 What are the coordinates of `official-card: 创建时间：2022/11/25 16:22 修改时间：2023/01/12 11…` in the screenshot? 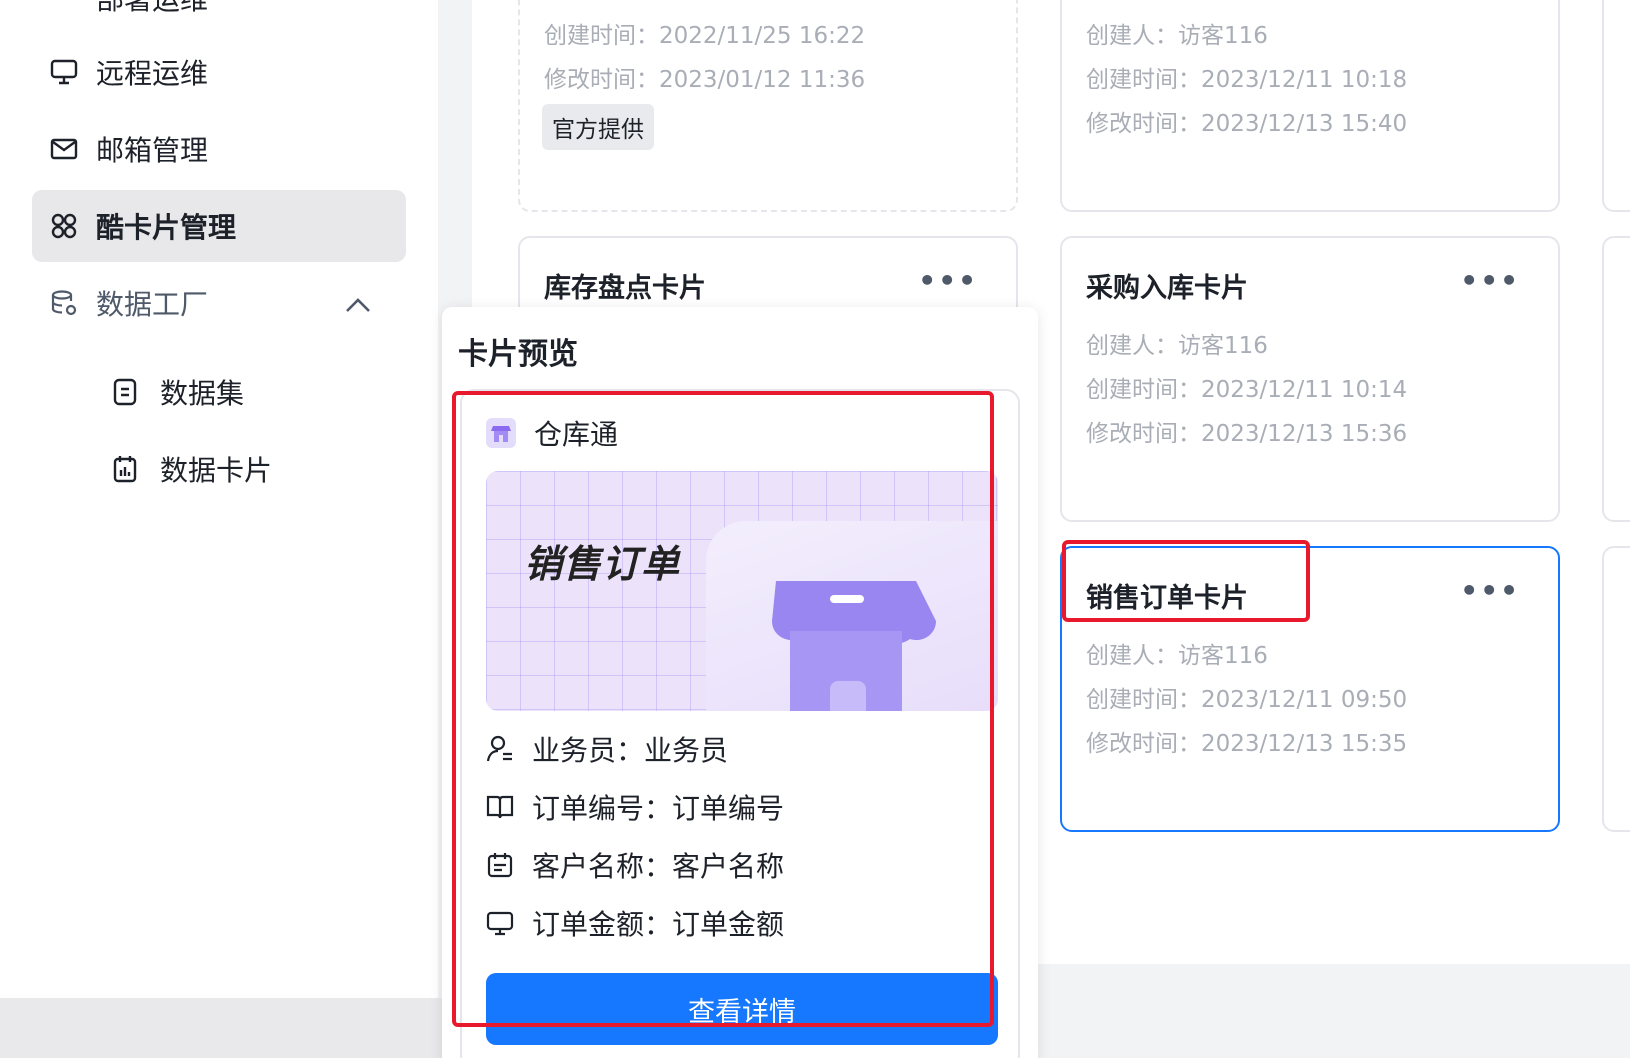 It's located at (768, 106).